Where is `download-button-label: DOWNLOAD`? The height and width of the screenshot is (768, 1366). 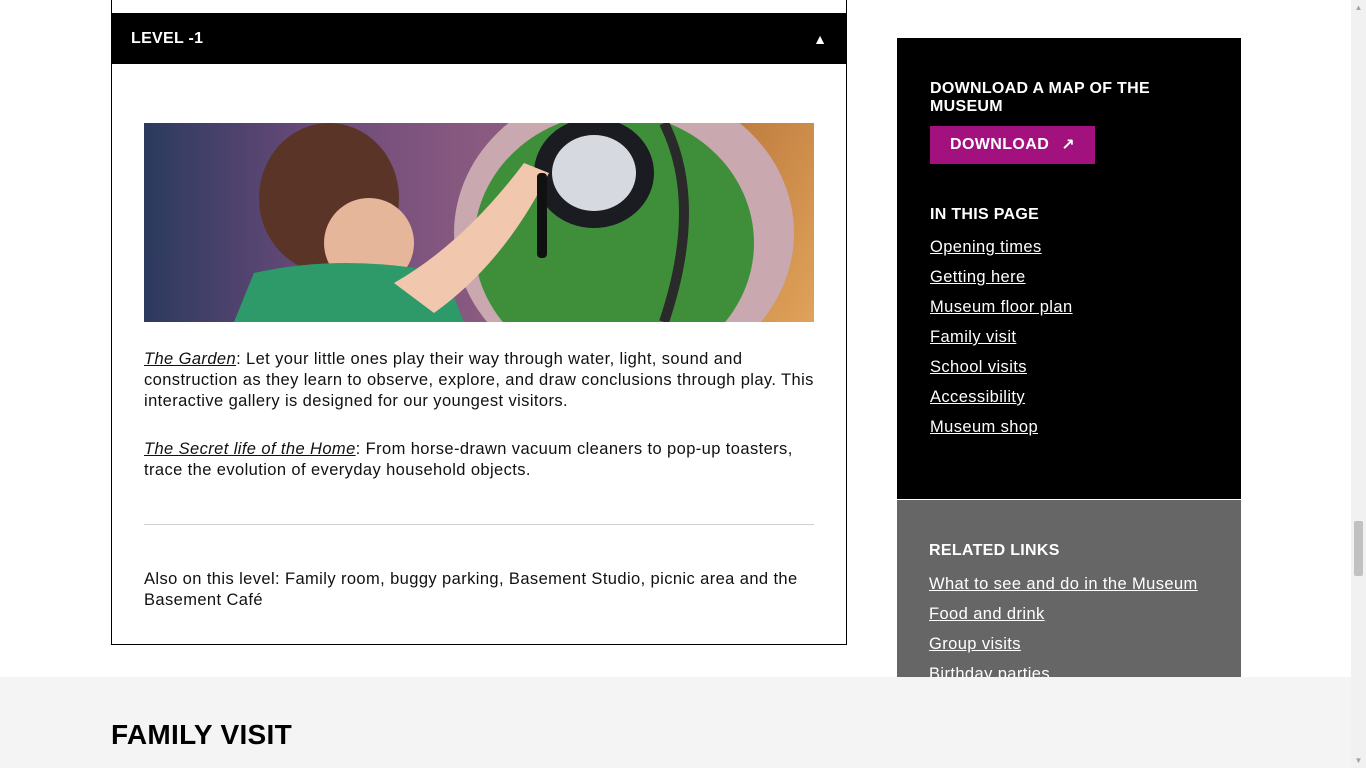 download-button-label: DOWNLOAD is located at coordinates (1000, 144).